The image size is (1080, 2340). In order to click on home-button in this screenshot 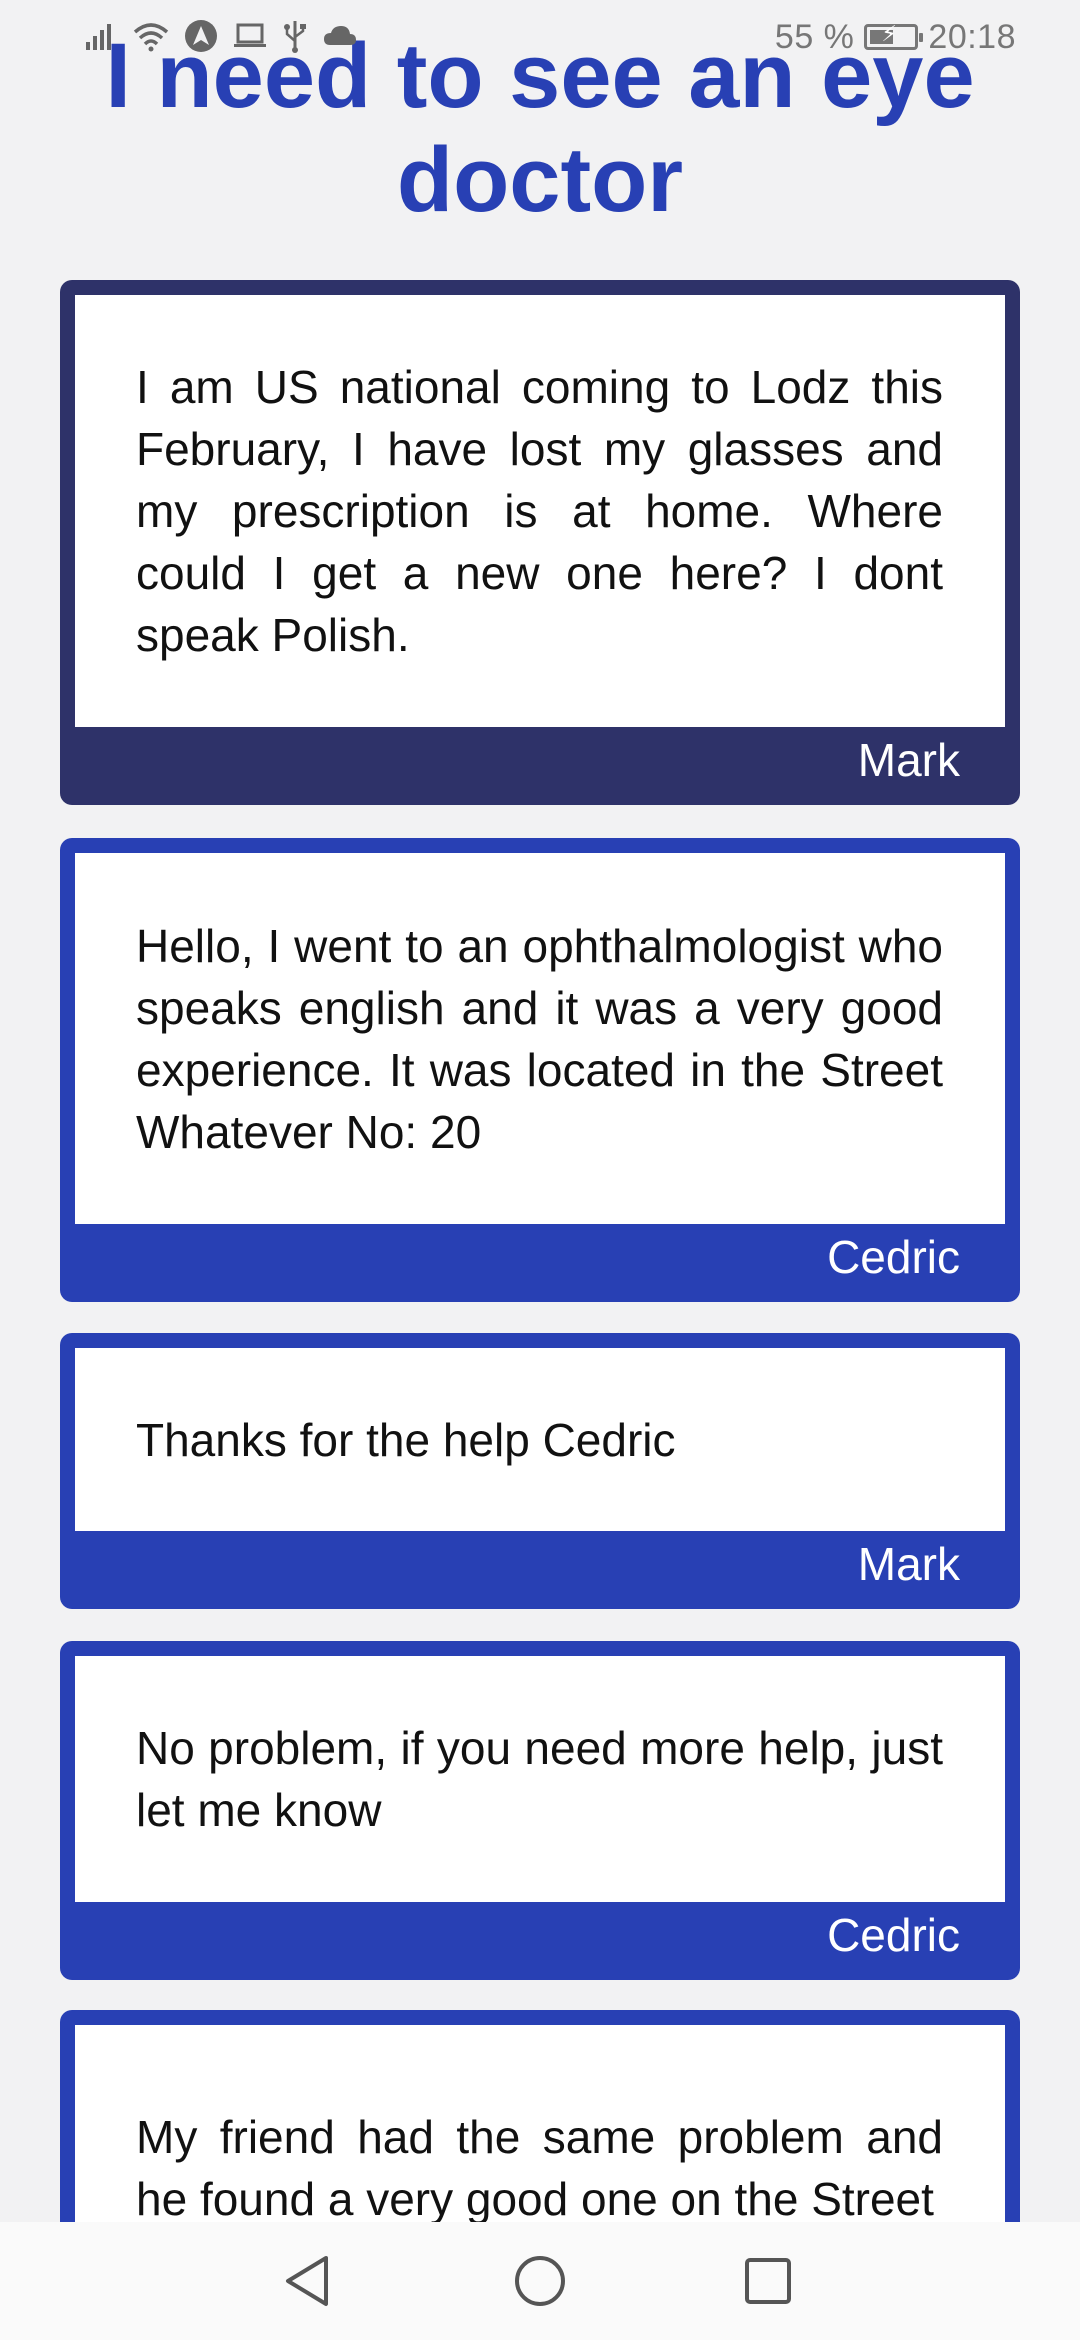, I will do `click(540, 2281)`.